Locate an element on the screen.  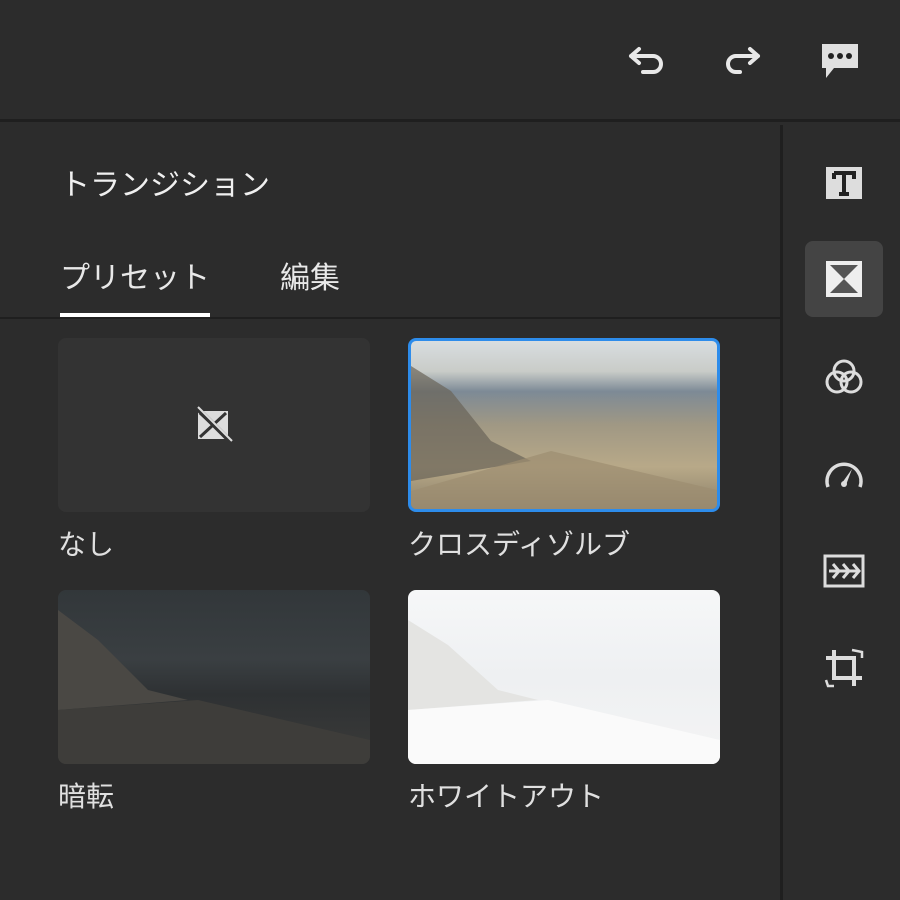
crop-icon is located at coordinates (844, 668).